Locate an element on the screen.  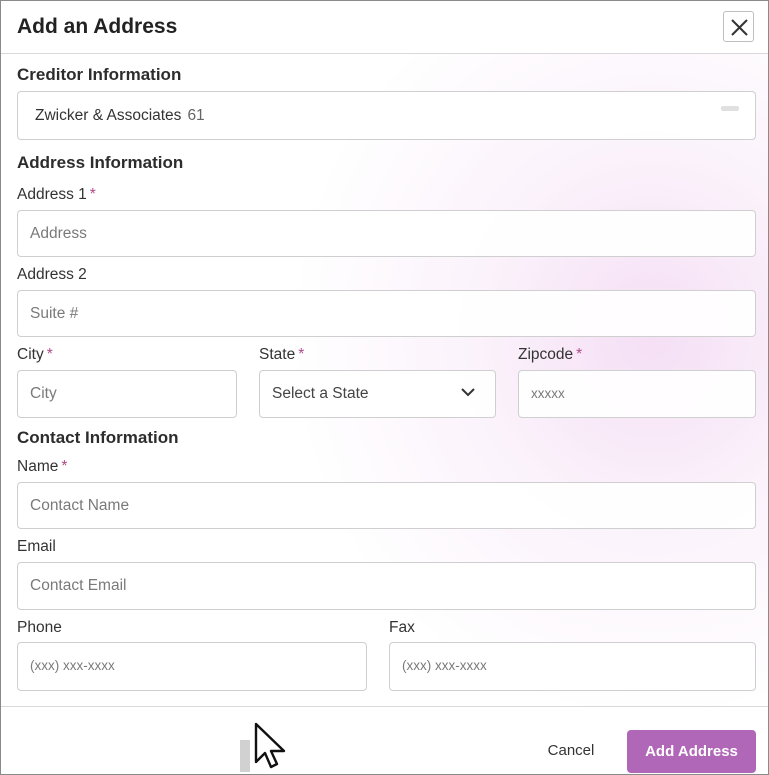
address1-label-text: Address 1 is located at coordinates (52, 194).